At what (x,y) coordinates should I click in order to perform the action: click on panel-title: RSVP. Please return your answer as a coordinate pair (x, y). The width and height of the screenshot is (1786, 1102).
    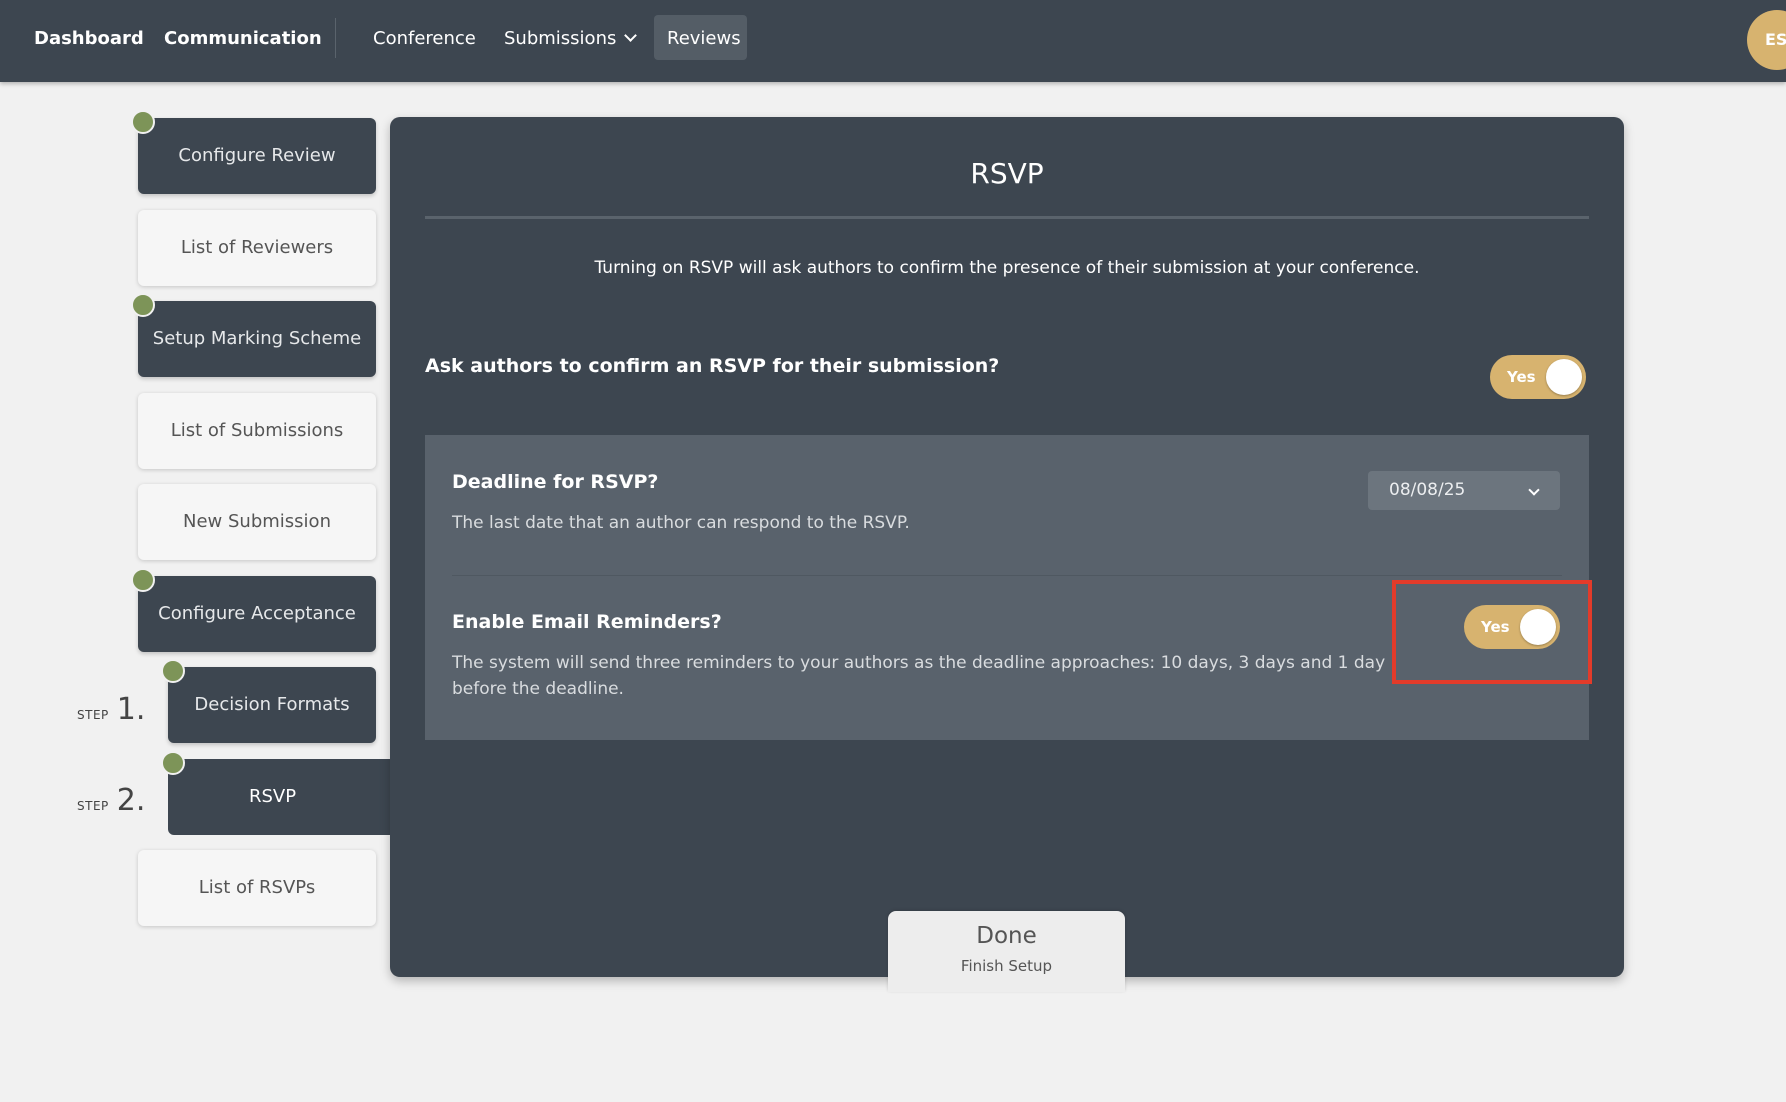
    Looking at the image, I should click on (1007, 173).